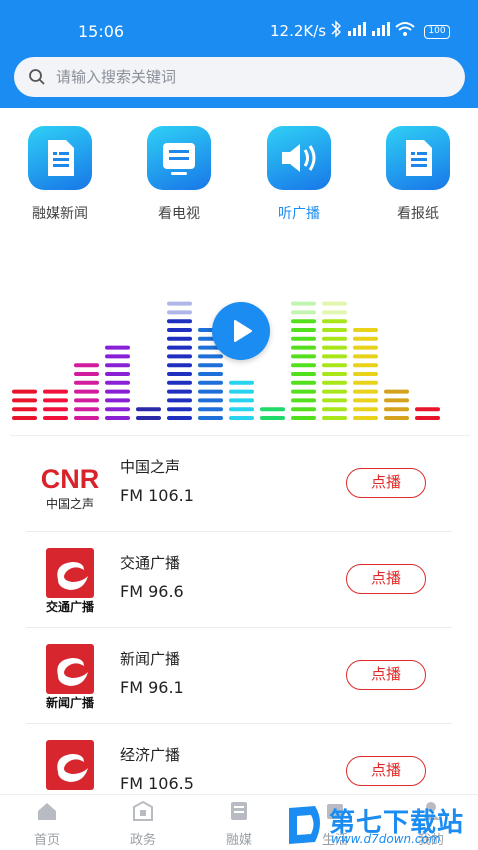 This screenshot has height=850, width=478. Describe the element at coordinates (101, 31) in the screenshot. I see `clock: 15:06` at that location.